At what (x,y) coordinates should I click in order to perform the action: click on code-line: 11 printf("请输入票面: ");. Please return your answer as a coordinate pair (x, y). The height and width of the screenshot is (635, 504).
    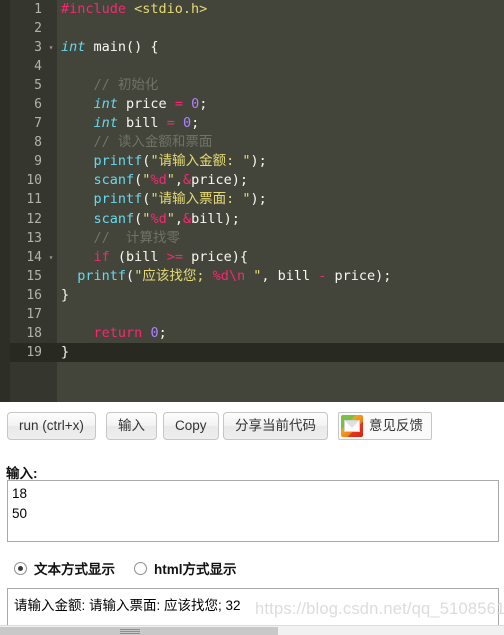
    Looking at the image, I should click on (252, 199).